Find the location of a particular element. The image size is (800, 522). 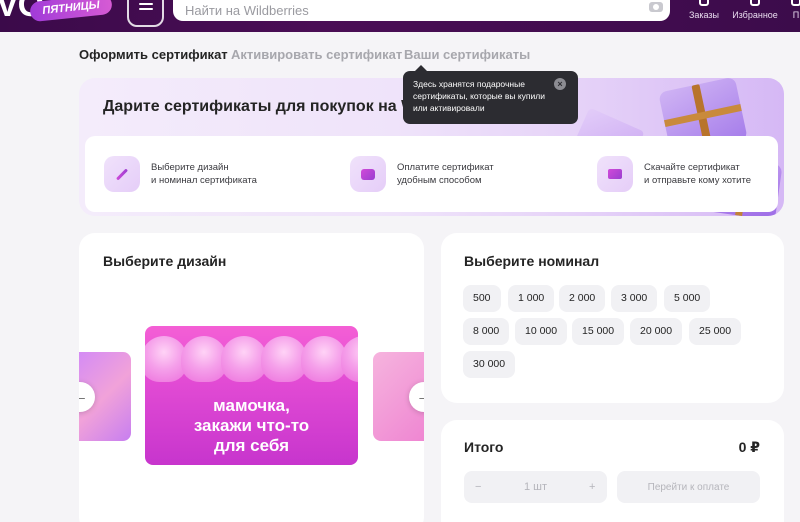

nav-favorites-label: Избранное is located at coordinates (755, 15).